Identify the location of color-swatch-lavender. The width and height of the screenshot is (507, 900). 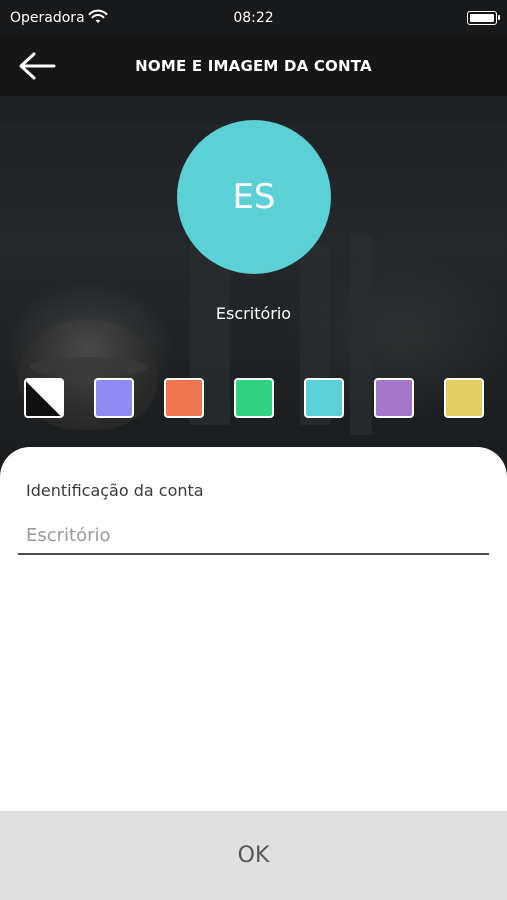
(114, 398).